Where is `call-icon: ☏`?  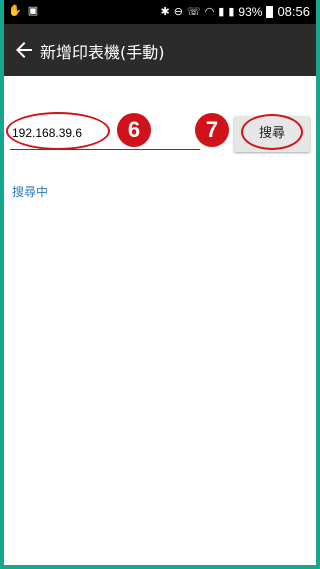 call-icon: ☏ is located at coordinates (193, 11).